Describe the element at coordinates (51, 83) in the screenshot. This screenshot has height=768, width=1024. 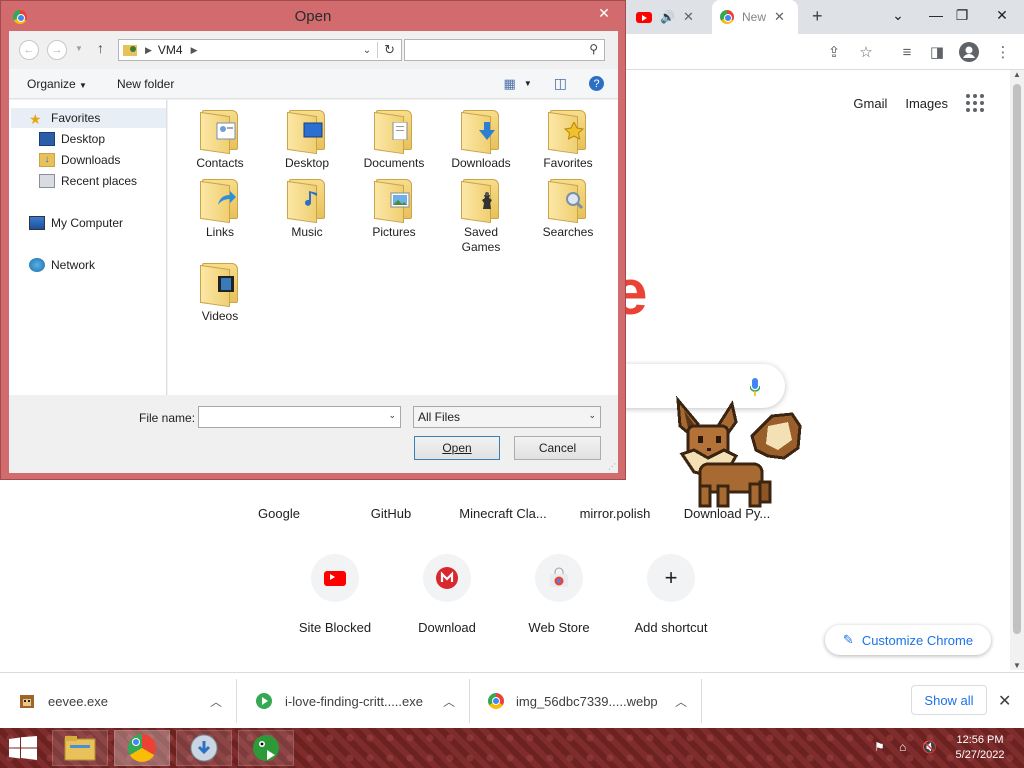
I see `organize-label: Organize` at that location.